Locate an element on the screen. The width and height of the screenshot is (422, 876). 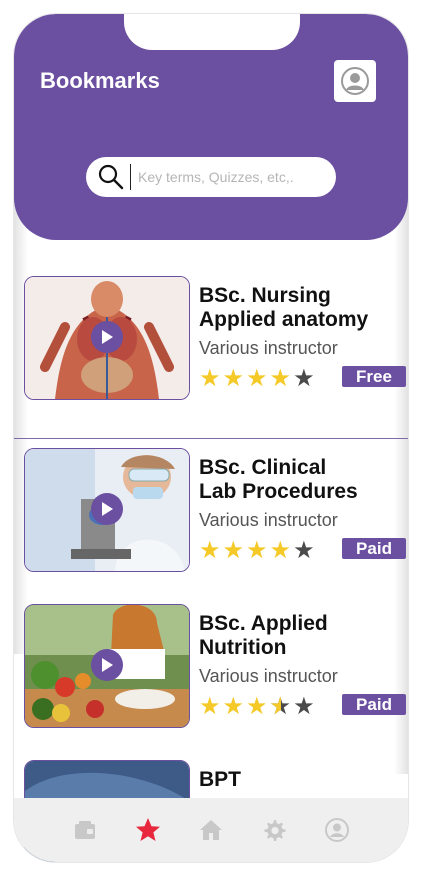
divider is located at coordinates (211, 438).